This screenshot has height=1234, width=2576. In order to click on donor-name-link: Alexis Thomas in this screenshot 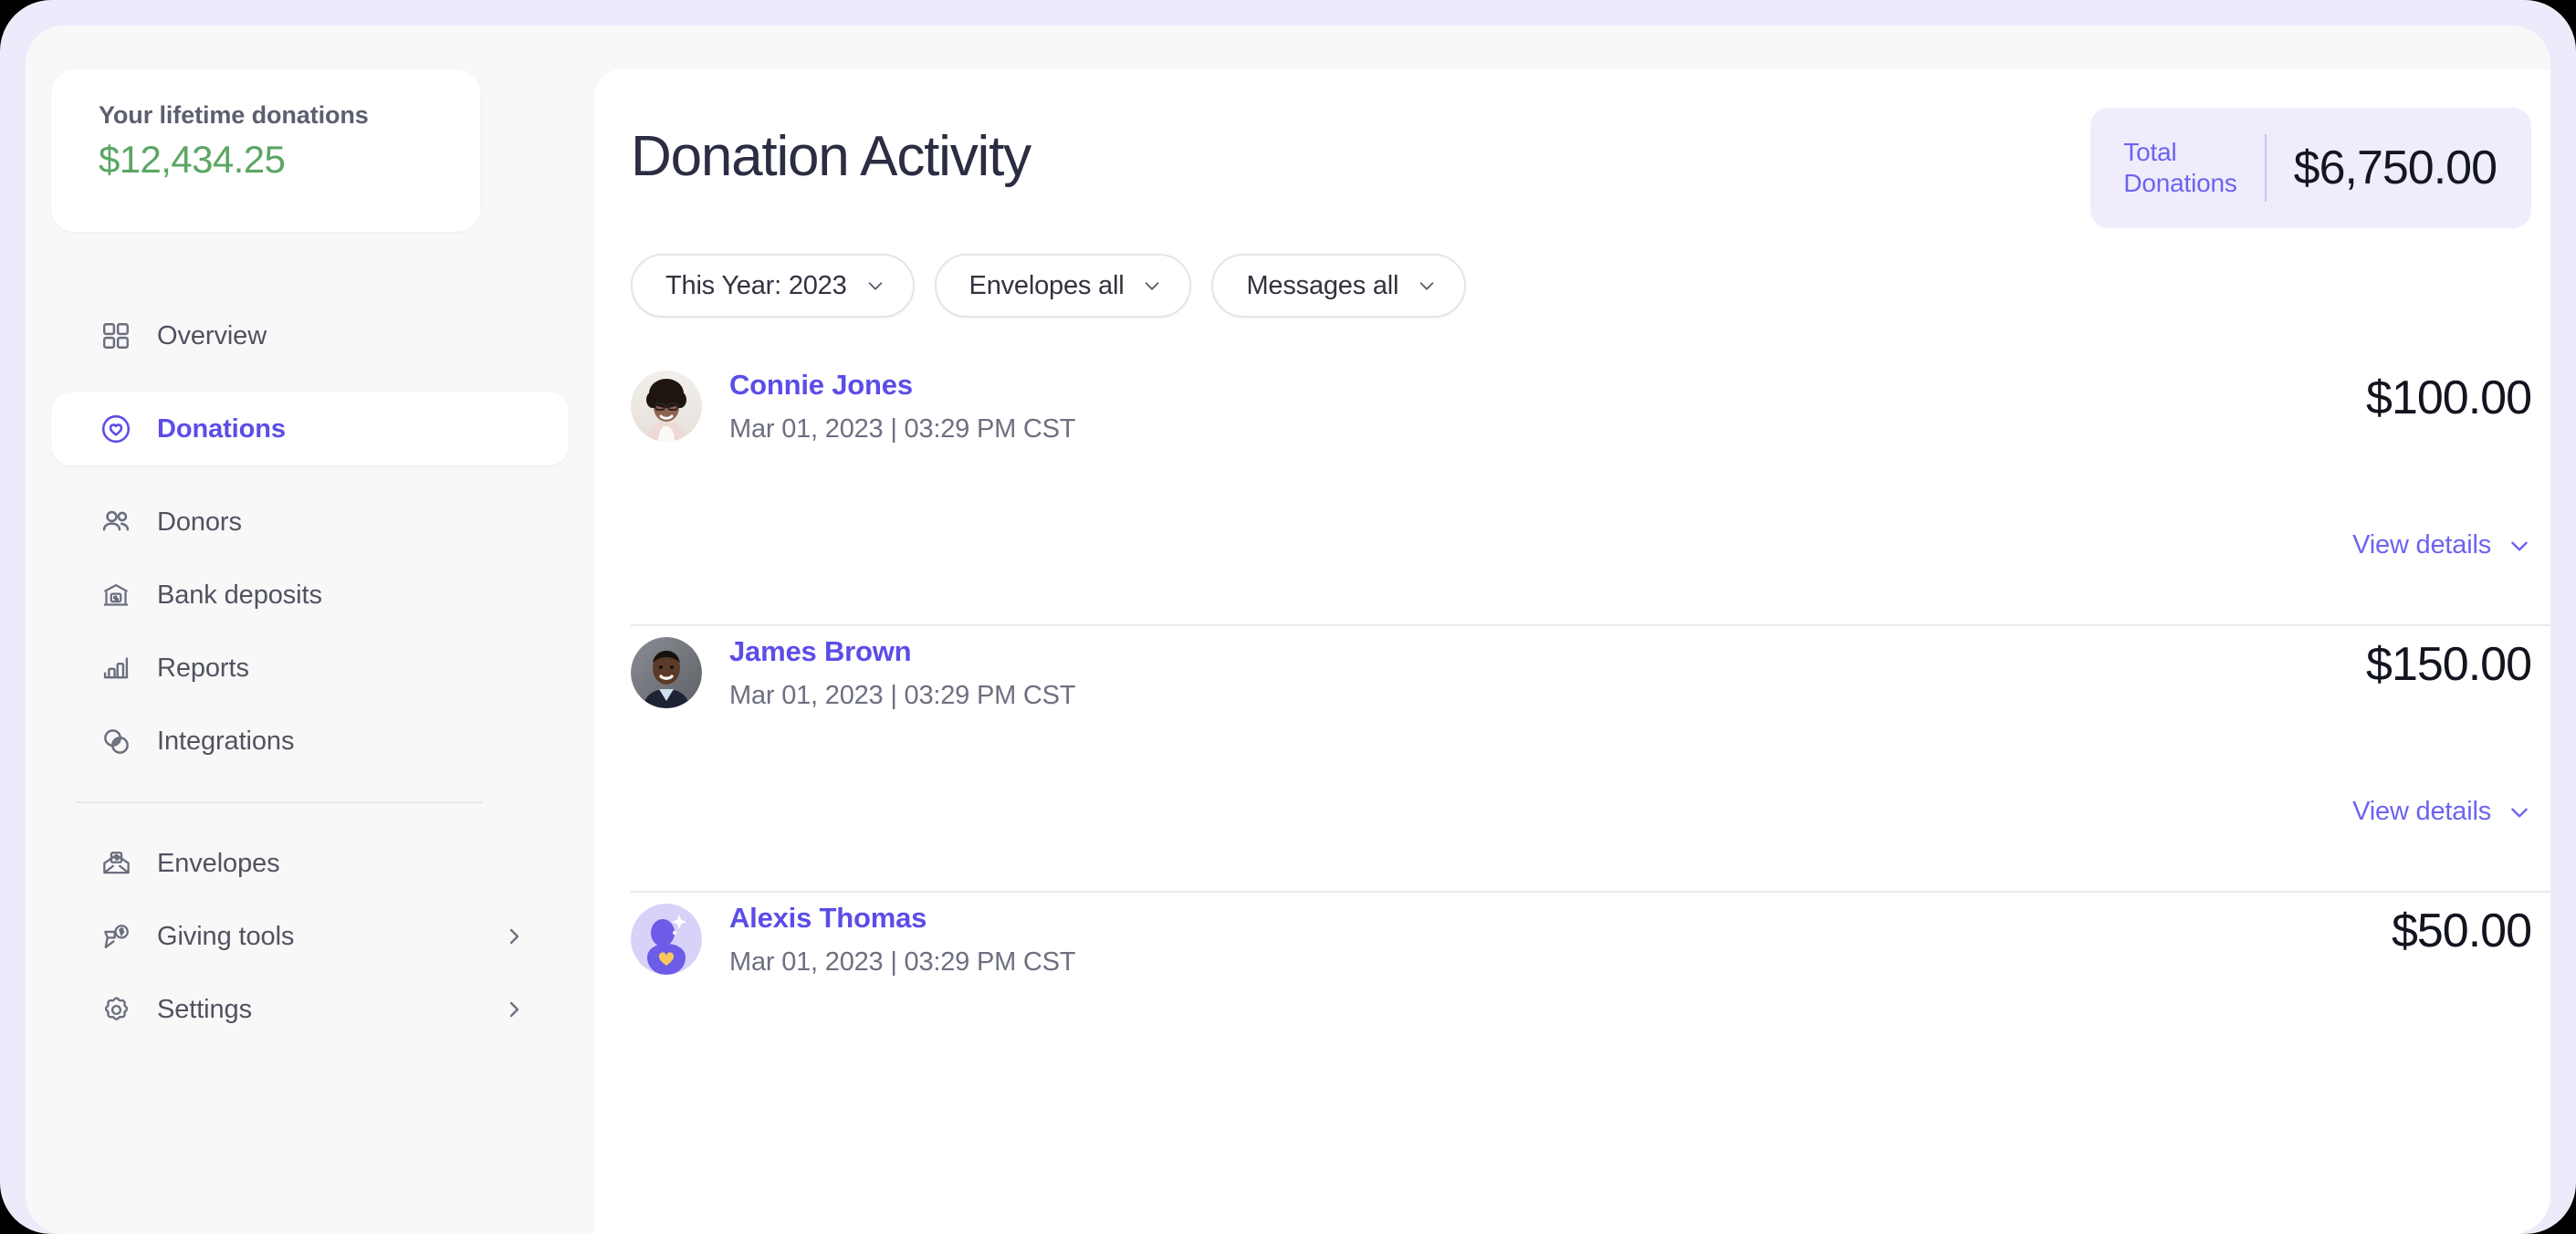, I will do `click(828, 918)`.